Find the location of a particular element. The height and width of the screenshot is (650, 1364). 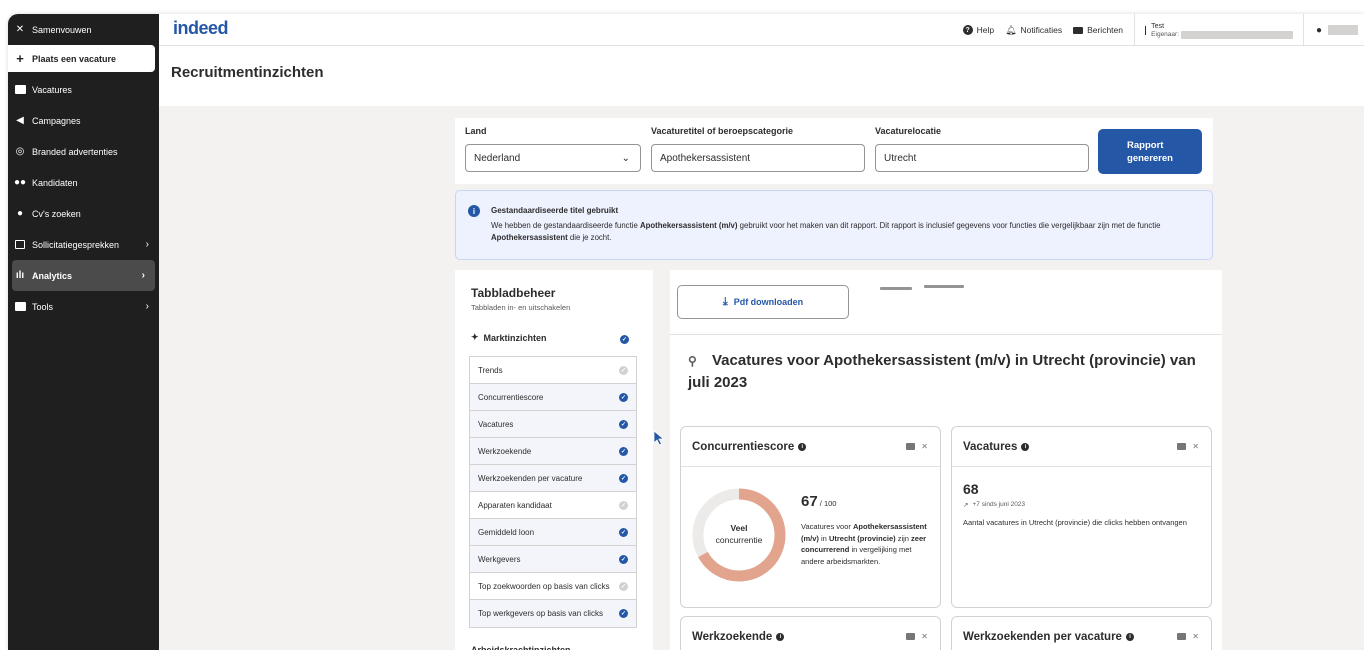

notice-text: We hebben de gestandaardiseerde functie is located at coordinates (565, 225).